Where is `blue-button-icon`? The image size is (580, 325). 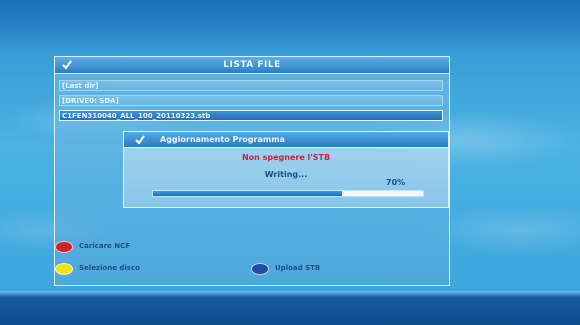
blue-button-icon is located at coordinates (260, 269).